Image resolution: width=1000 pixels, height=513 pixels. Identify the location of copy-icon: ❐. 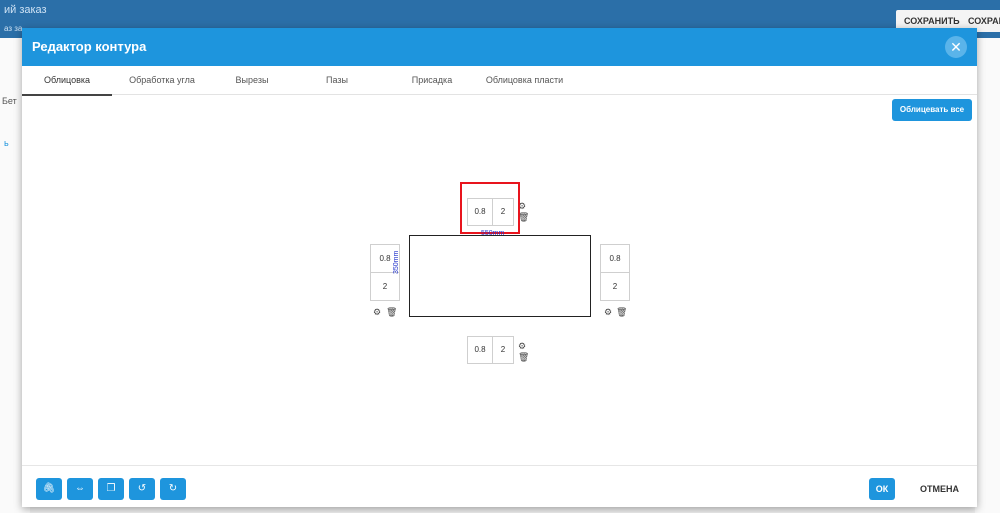
(111, 488).